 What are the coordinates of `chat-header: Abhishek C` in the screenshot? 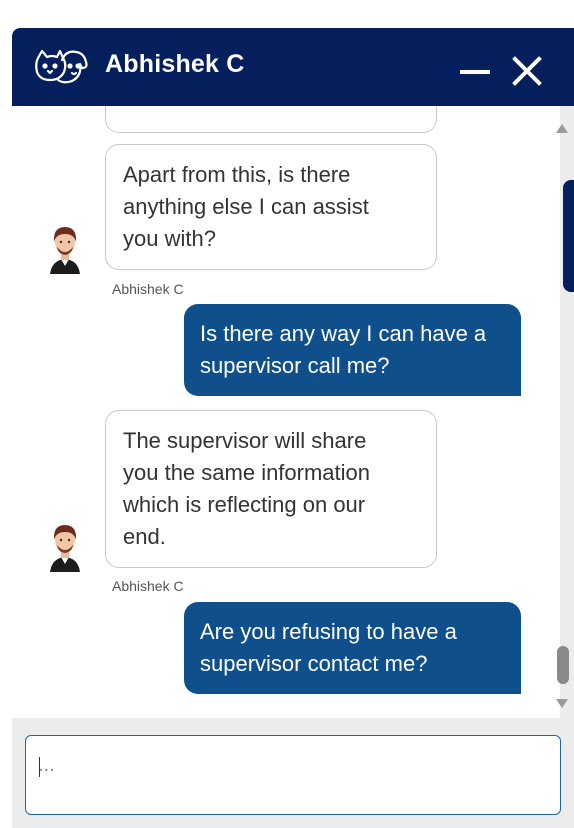 It's located at (293, 67).